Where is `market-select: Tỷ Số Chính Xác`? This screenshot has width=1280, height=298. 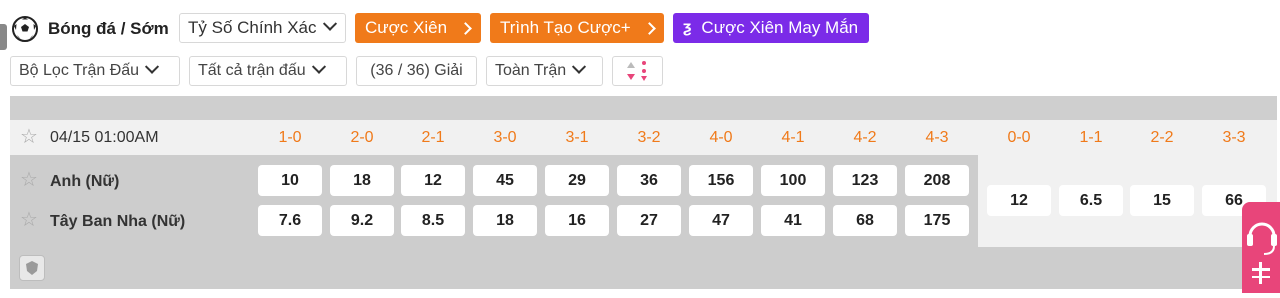 market-select: Tỷ Số Chính Xác is located at coordinates (262, 28).